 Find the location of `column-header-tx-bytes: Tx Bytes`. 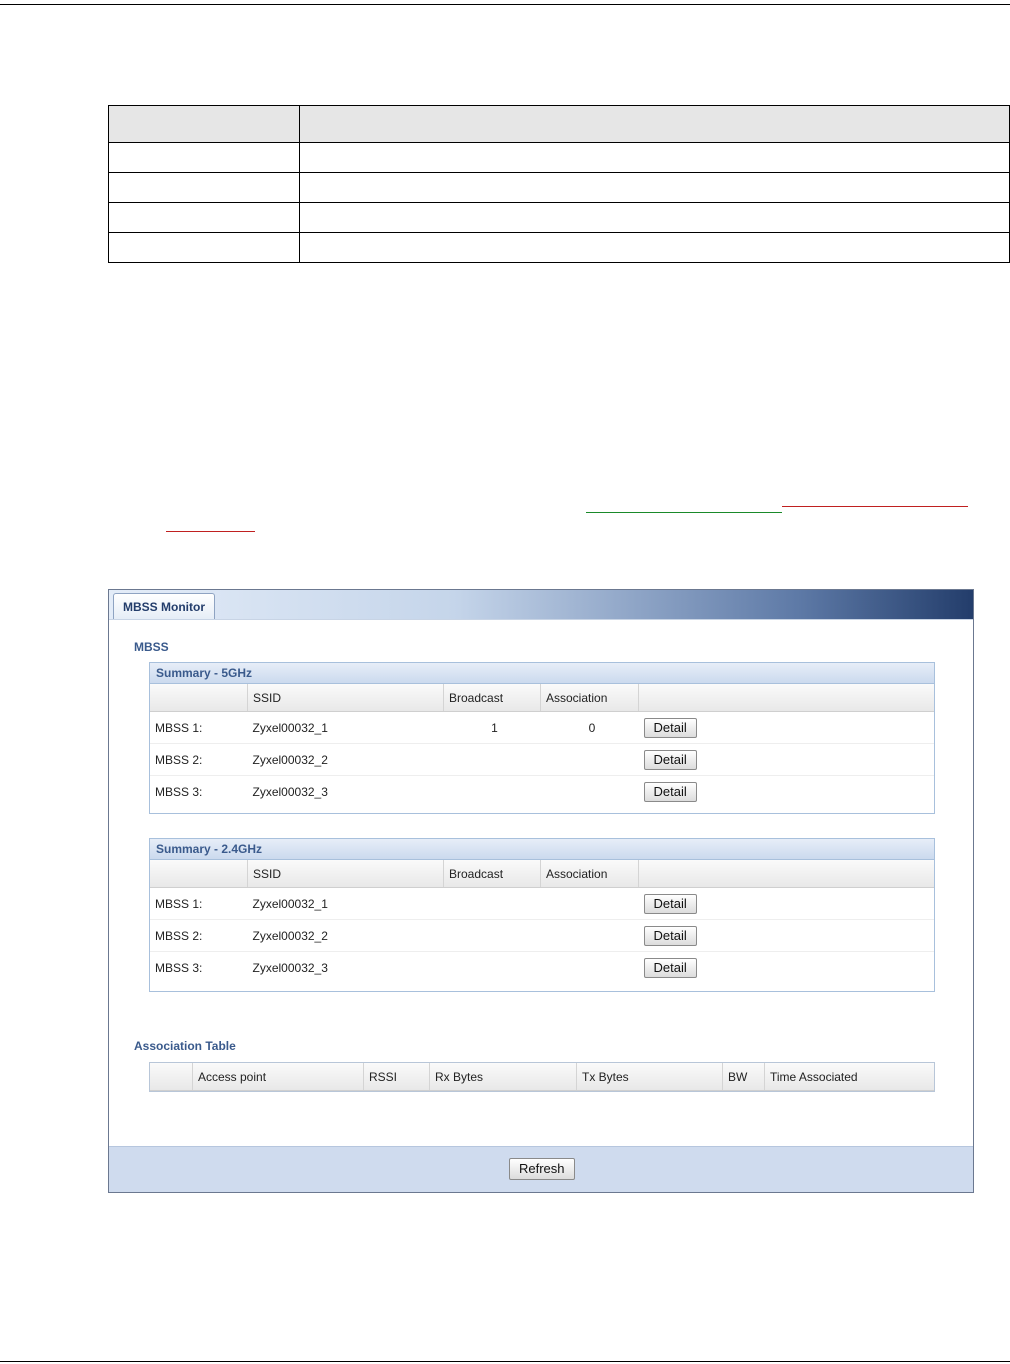

column-header-tx-bytes: Tx Bytes is located at coordinates (649, 1077).